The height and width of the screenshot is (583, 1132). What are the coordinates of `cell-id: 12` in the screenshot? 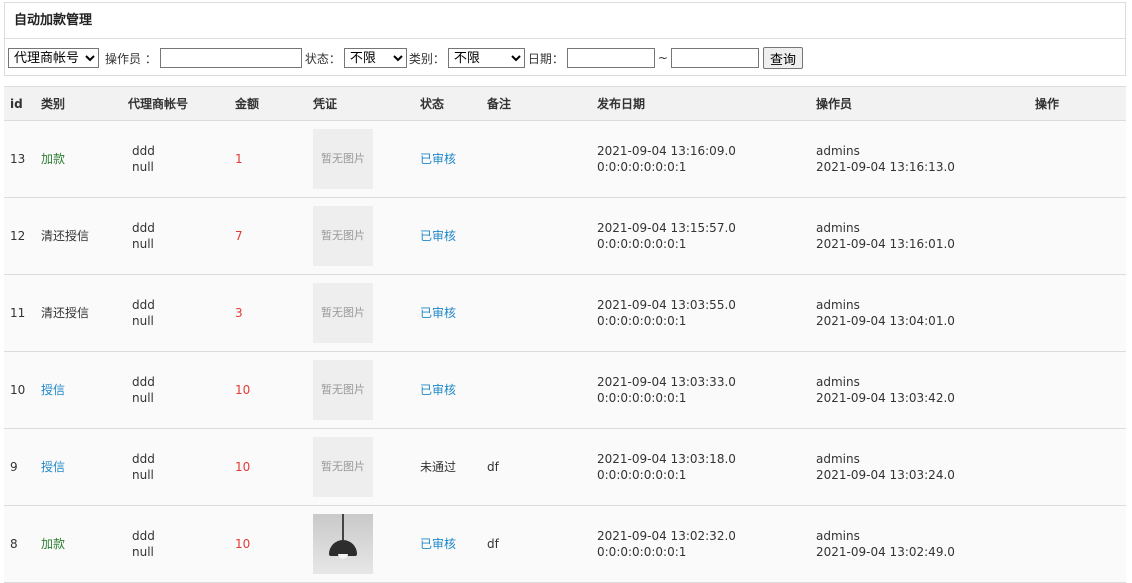 It's located at (19, 236).